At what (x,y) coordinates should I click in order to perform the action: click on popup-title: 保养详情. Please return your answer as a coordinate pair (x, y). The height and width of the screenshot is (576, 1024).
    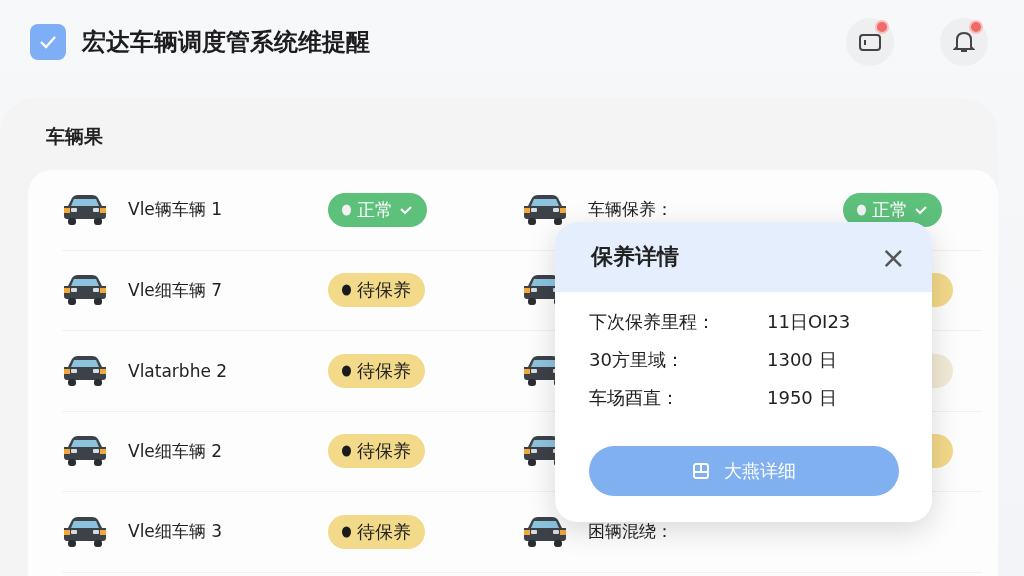
    Looking at the image, I should click on (635, 257).